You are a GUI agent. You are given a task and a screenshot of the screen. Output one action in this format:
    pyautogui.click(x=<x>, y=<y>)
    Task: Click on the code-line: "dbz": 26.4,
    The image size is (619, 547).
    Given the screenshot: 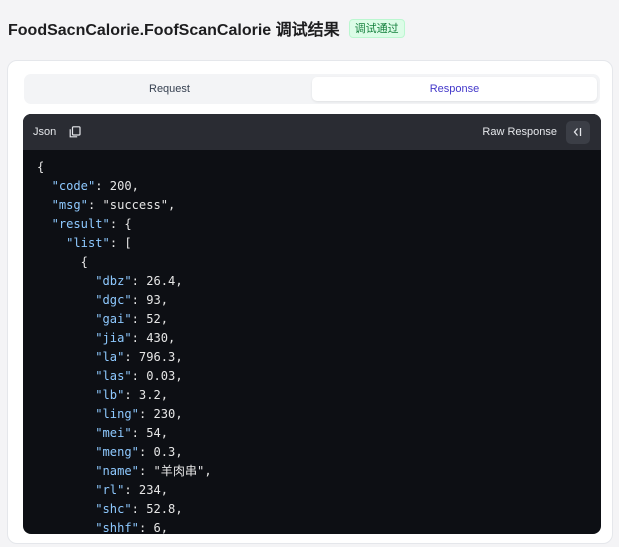 What is the action you would take?
    pyautogui.click(x=139, y=281)
    